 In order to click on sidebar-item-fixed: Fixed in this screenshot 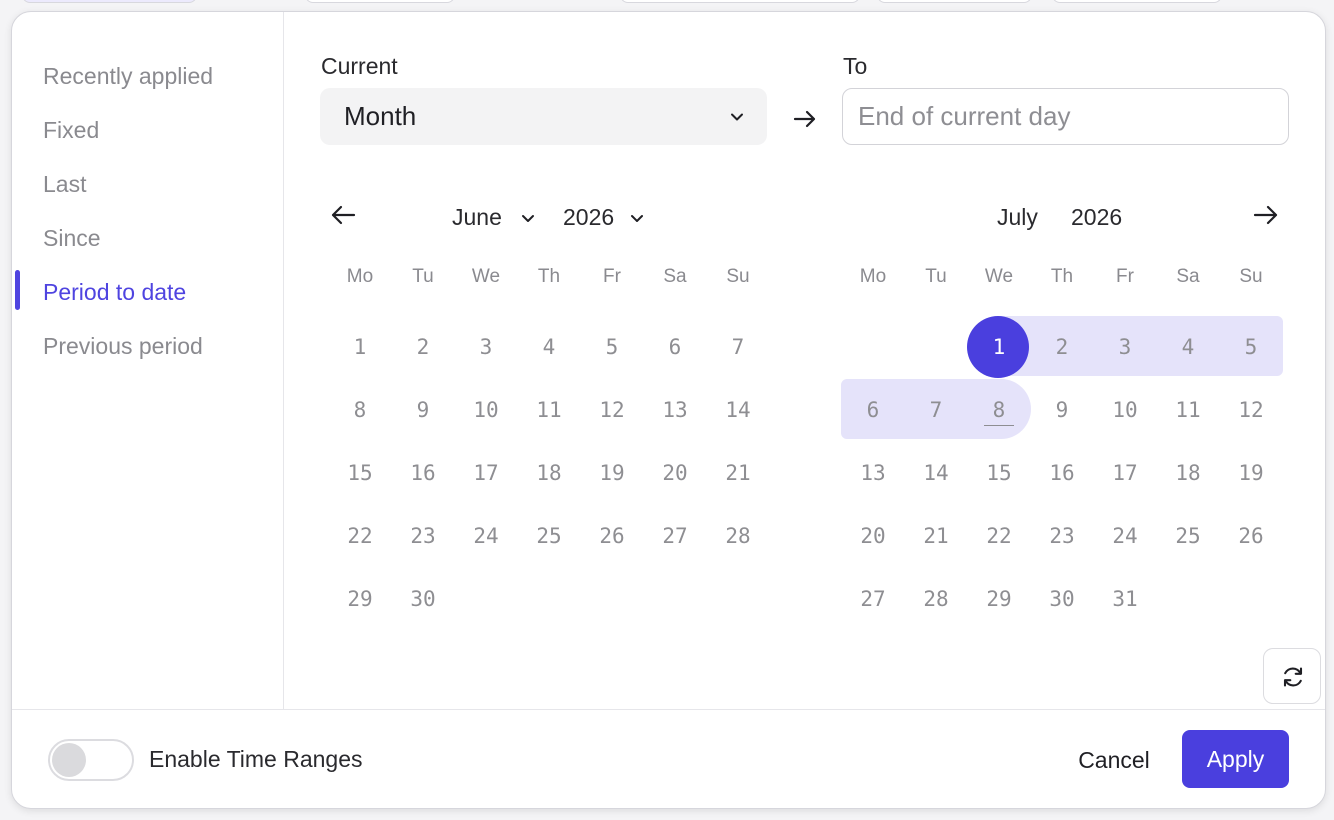, I will do `click(71, 130)`.